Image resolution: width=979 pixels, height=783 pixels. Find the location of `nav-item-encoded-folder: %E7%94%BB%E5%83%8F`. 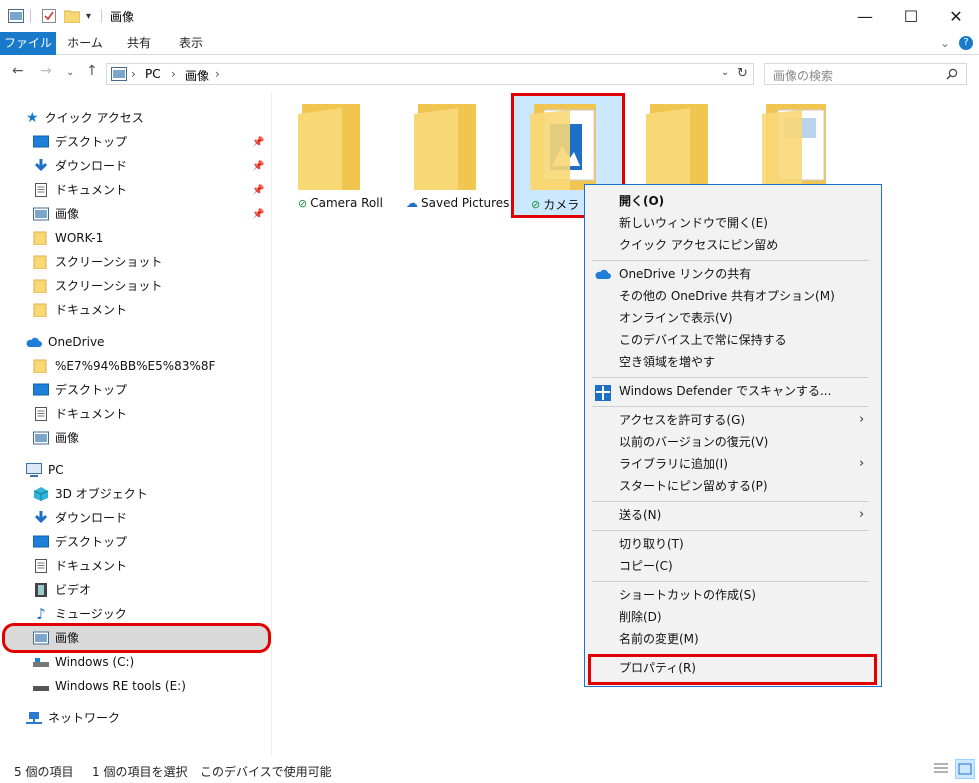

nav-item-encoded-folder: %E7%94%BB%E5%83%8F is located at coordinates (124, 366).